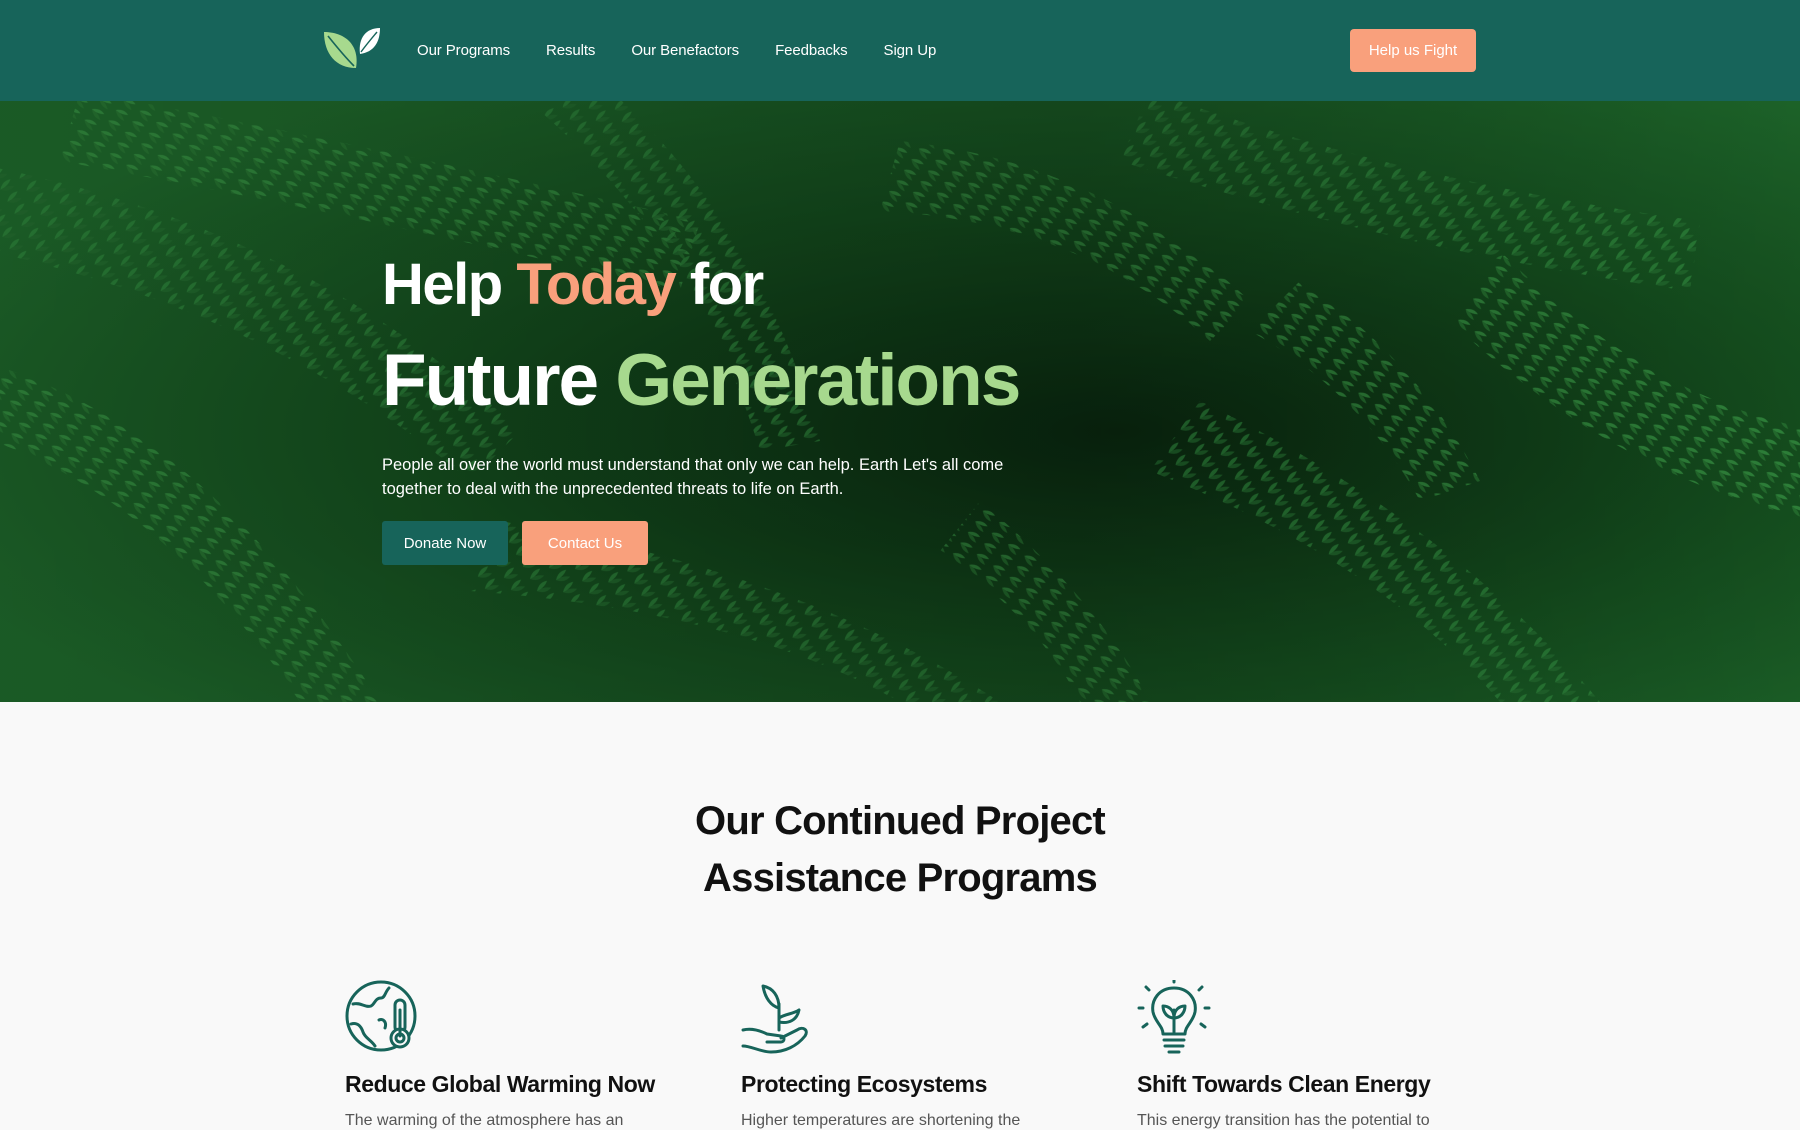 The image size is (1800, 1130). I want to click on program-title: Protecting Ecosystems, so click(864, 1084).